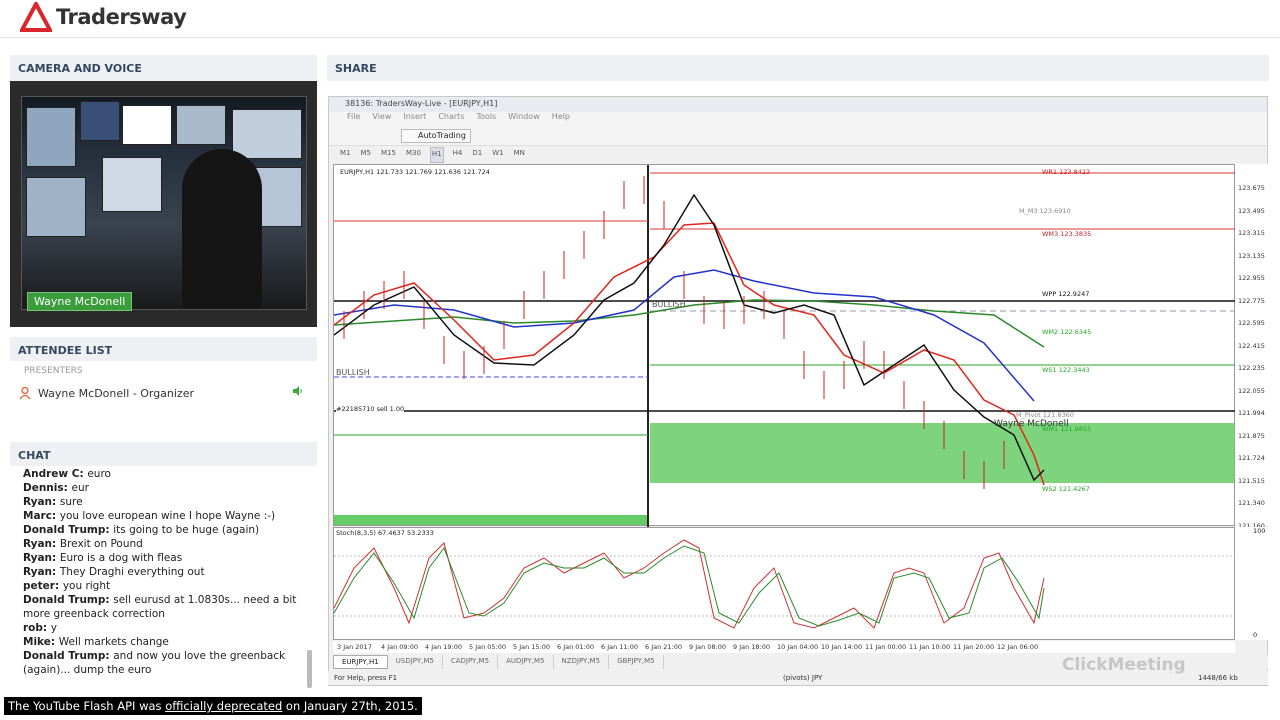  I want to click on pivot-wm2: WM2 122.6345, so click(1067, 332).